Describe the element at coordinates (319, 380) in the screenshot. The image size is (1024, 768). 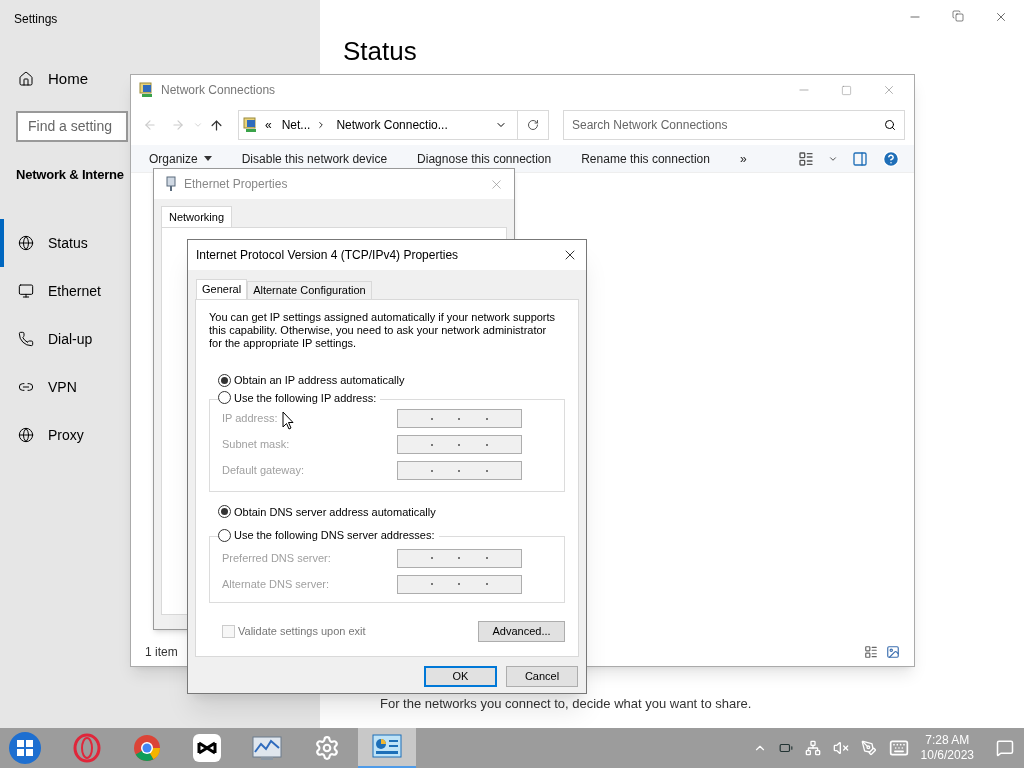
I see `radio-label: Obtain an IP address automatically` at that location.